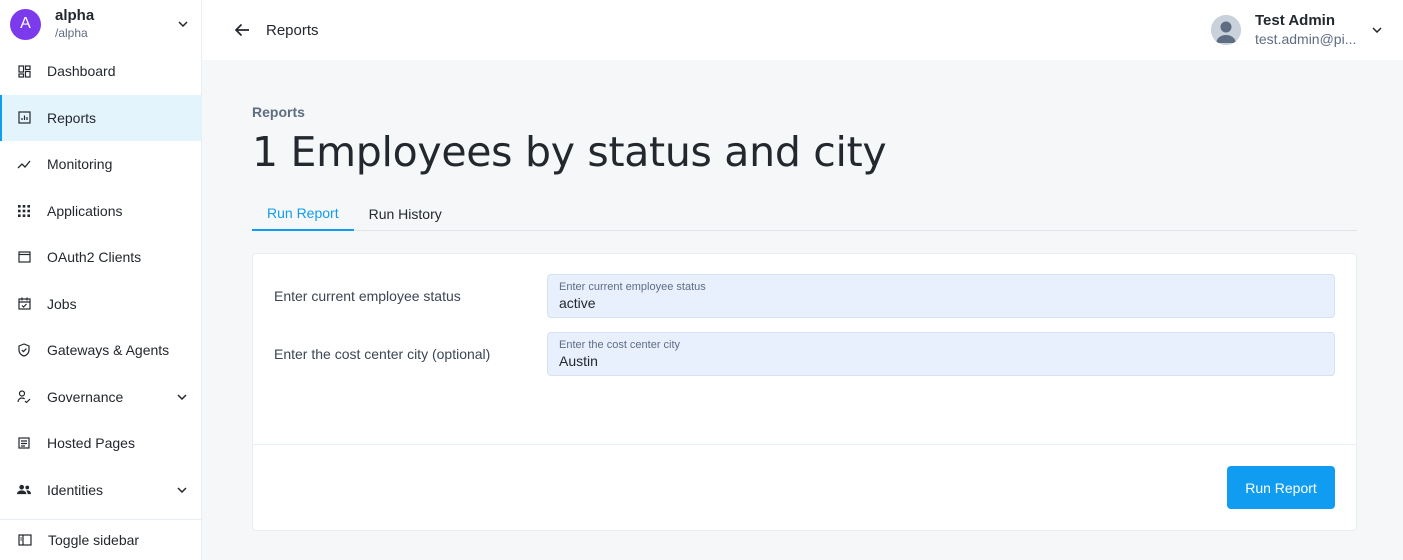 The height and width of the screenshot is (560, 1403). What do you see at coordinates (620, 345) in the screenshot?
I see `city-field-placeholder: Enter the cost center city` at bounding box center [620, 345].